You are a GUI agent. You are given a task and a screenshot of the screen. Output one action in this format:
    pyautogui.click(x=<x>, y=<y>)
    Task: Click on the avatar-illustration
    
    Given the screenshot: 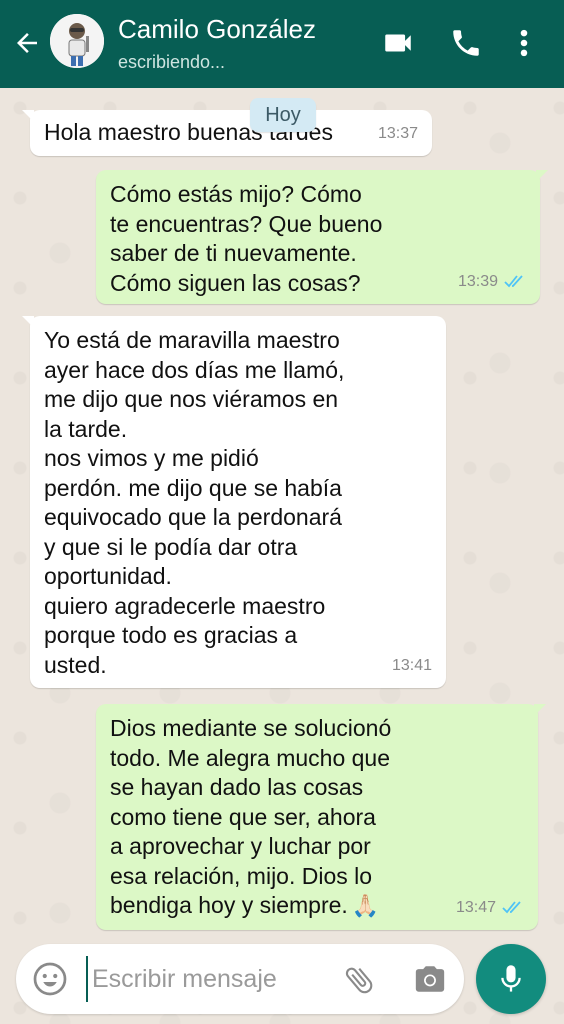 What is the action you would take?
    pyautogui.click(x=77, y=41)
    